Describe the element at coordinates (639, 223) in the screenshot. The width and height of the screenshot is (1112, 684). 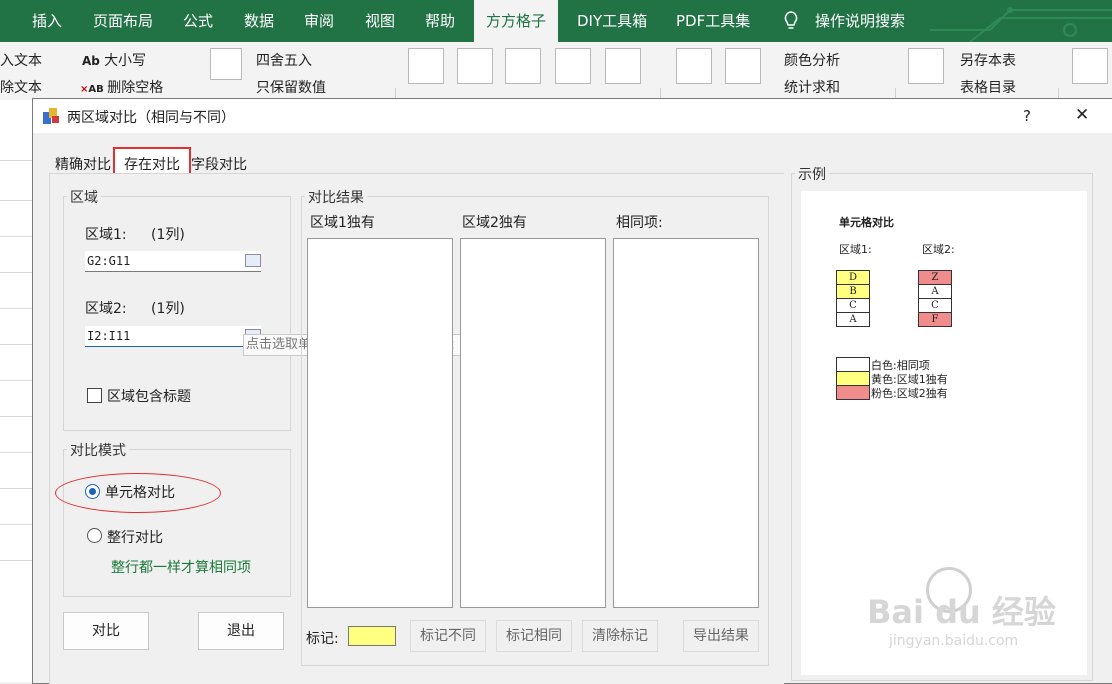
I see `same-header: 相同项:` at that location.